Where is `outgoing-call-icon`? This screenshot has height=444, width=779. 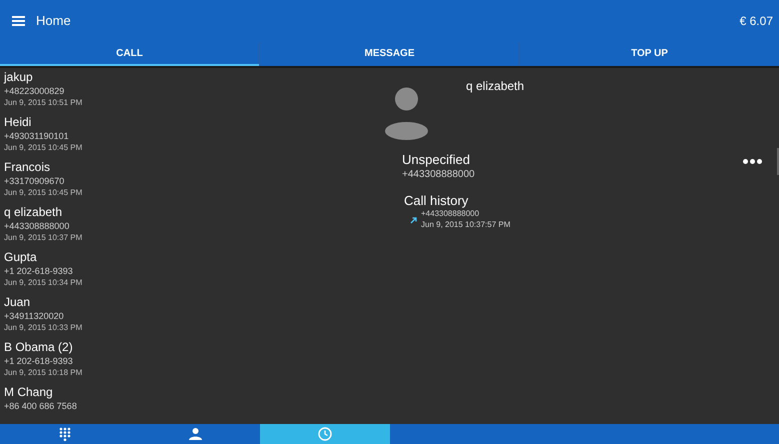 outgoing-call-icon is located at coordinates (413, 220).